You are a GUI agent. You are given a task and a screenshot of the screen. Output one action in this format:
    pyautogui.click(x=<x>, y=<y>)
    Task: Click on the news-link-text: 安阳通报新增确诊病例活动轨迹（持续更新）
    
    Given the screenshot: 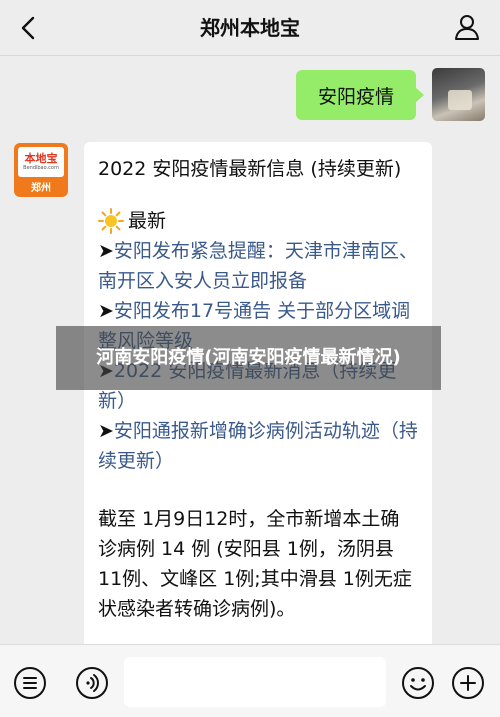 What is the action you would take?
    pyautogui.click(x=258, y=446)
    